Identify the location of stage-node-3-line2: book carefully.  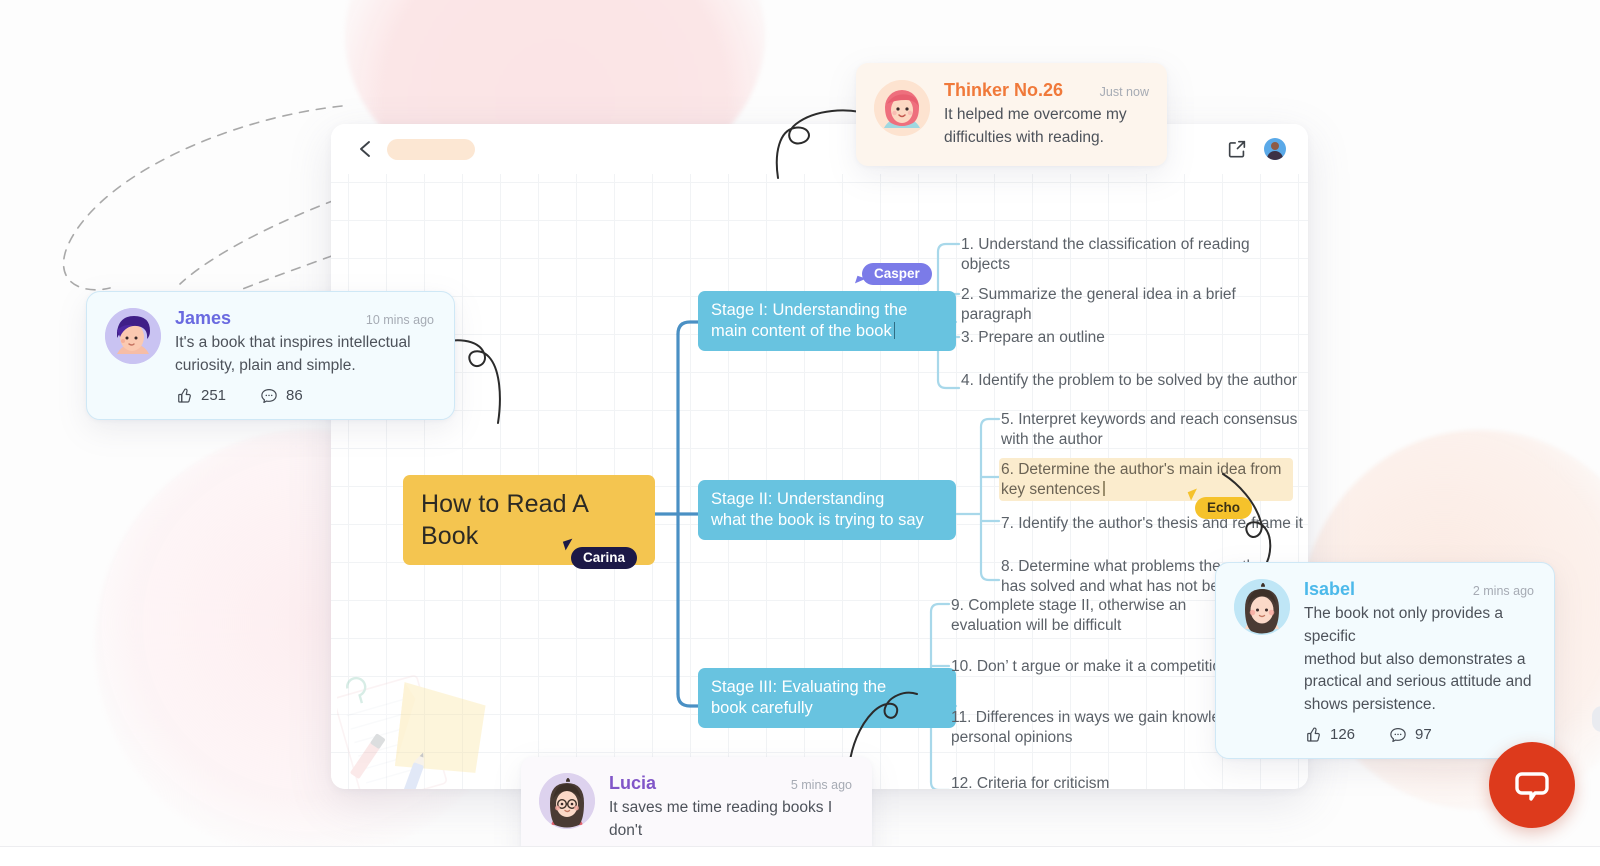
(762, 708).